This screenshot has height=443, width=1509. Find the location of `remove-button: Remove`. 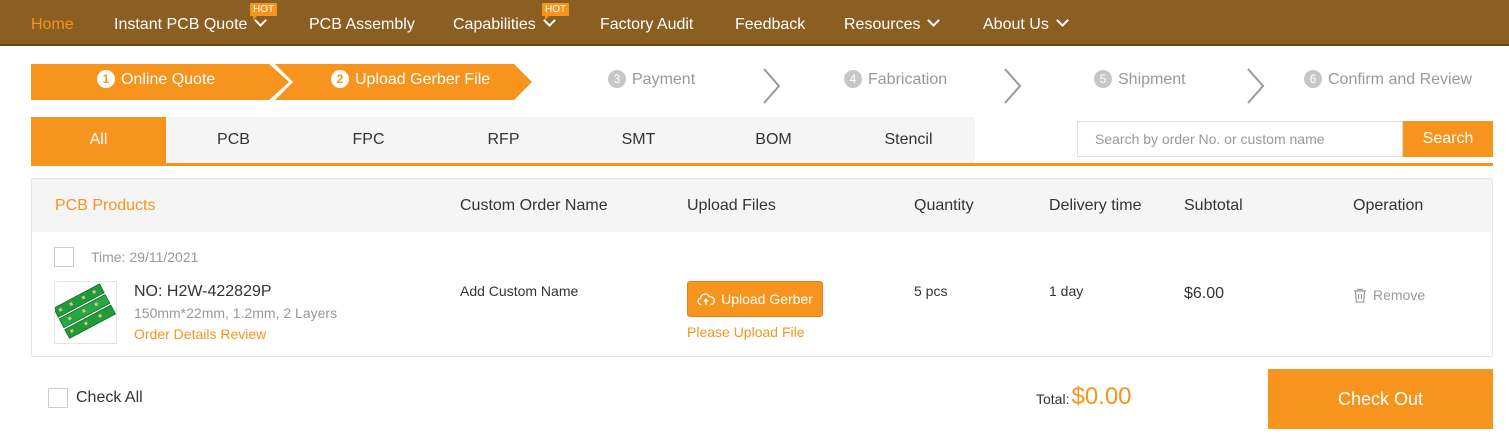

remove-button: Remove is located at coordinates (1389, 295).